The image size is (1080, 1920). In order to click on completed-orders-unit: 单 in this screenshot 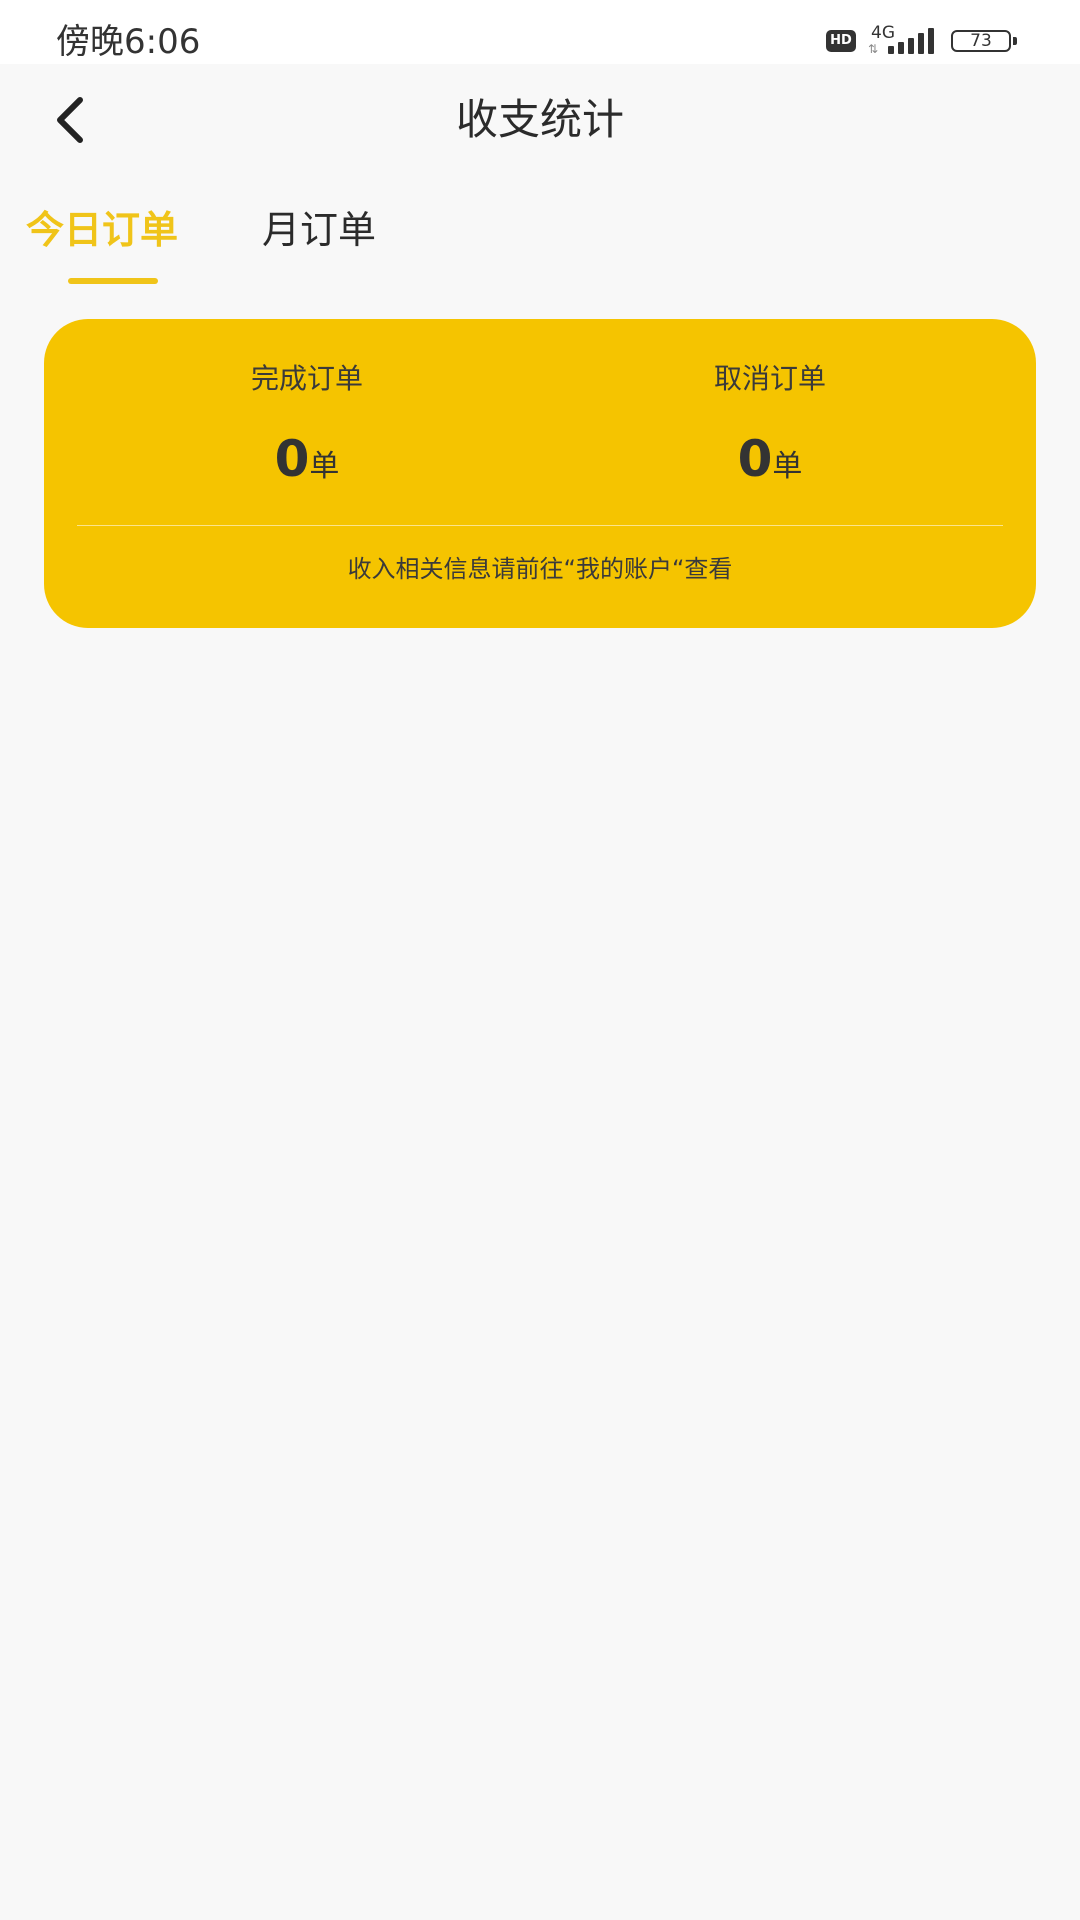, I will do `click(324, 466)`.